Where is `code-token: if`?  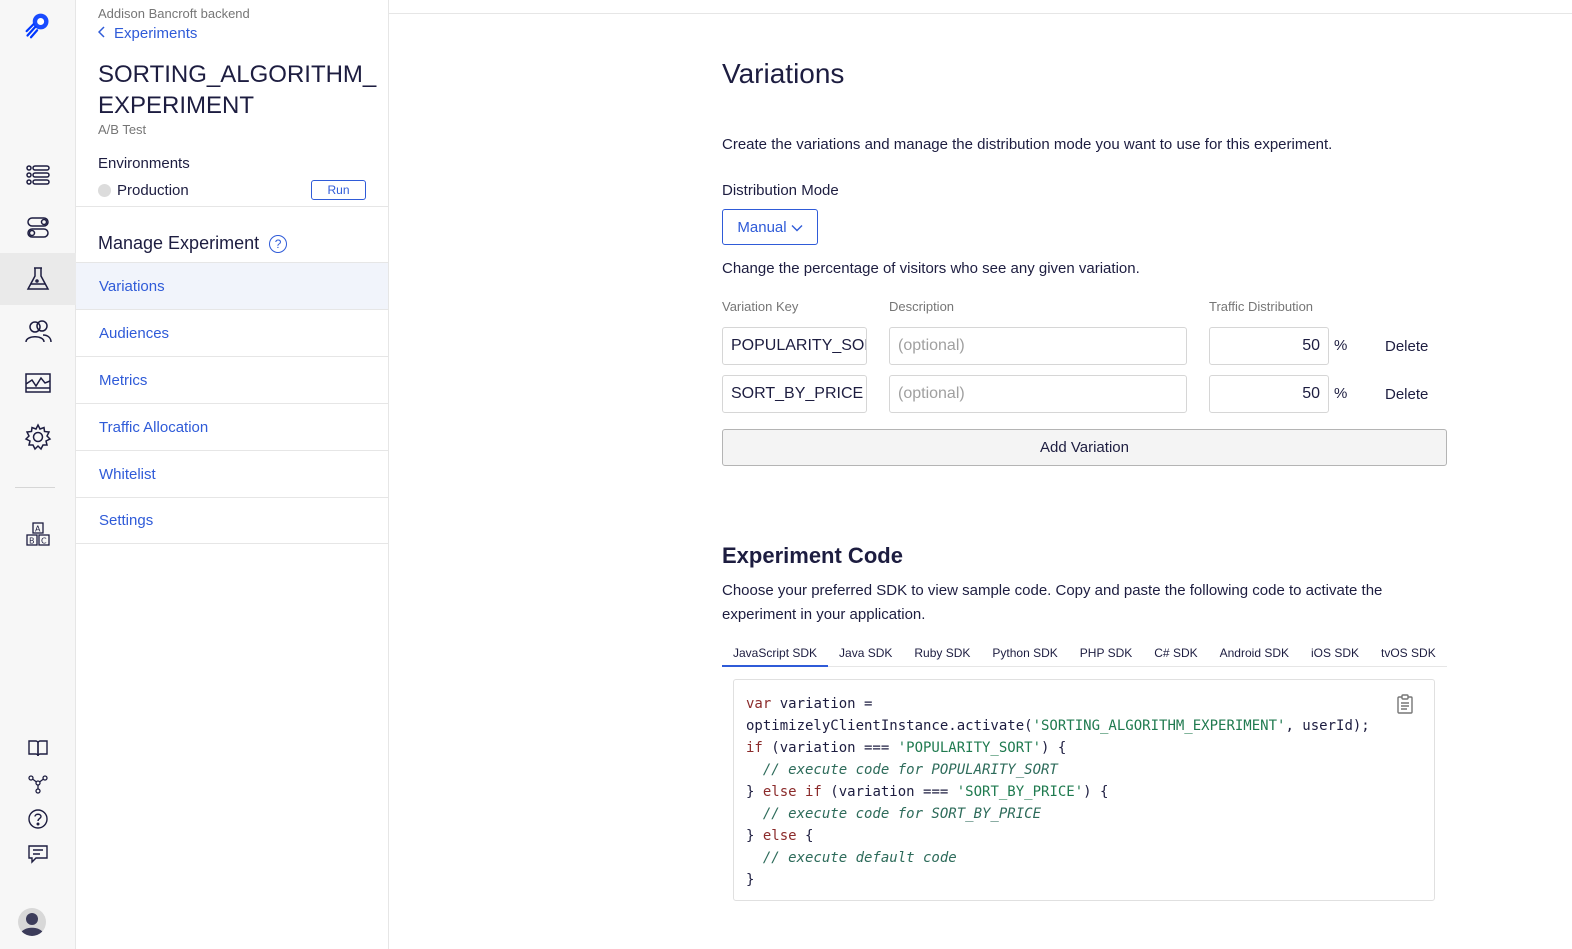
code-token: if is located at coordinates (754, 748).